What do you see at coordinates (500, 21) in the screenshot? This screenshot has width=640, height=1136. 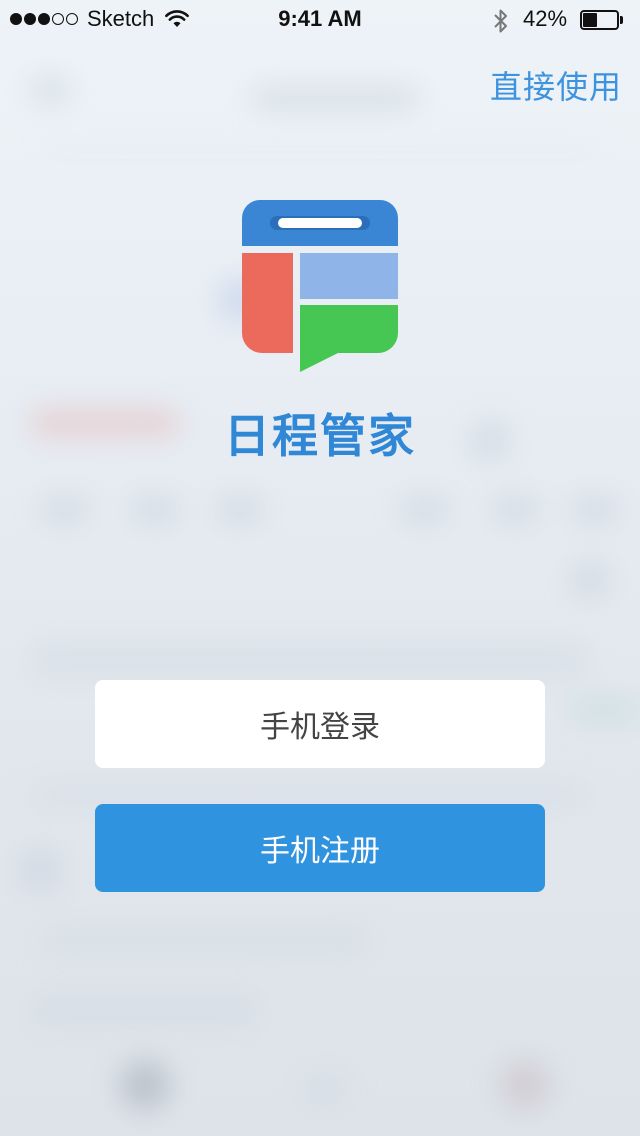 I see `bluetooth-icon` at bounding box center [500, 21].